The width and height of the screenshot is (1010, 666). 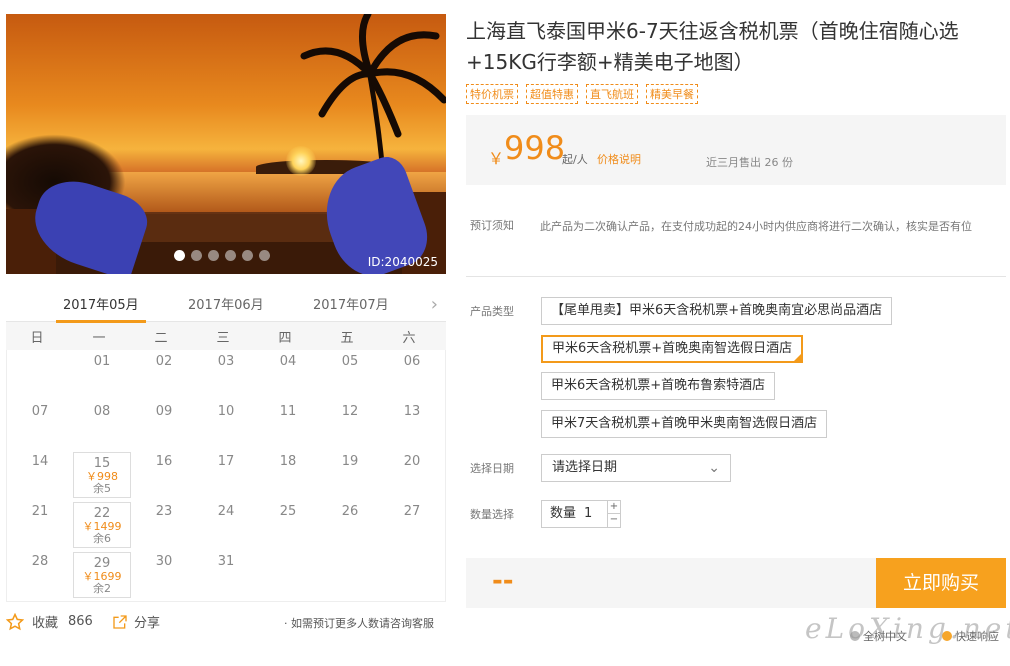 I want to click on weekday-label: 四, so click(x=285, y=338).